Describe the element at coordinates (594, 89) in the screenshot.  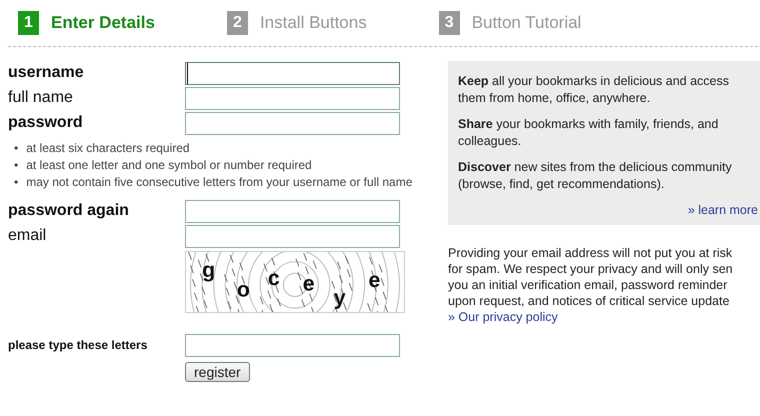
I see `info-text: Keep all your bookmarks in delicious and access them from home, office, anywhere.` at that location.